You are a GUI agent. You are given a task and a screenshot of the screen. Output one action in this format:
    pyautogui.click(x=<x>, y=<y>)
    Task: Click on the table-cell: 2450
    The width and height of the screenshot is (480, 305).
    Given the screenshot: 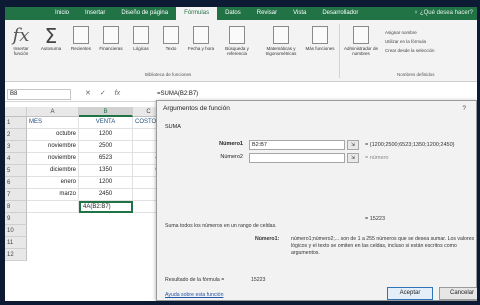 What is the action you would take?
    pyautogui.click(x=106, y=195)
    